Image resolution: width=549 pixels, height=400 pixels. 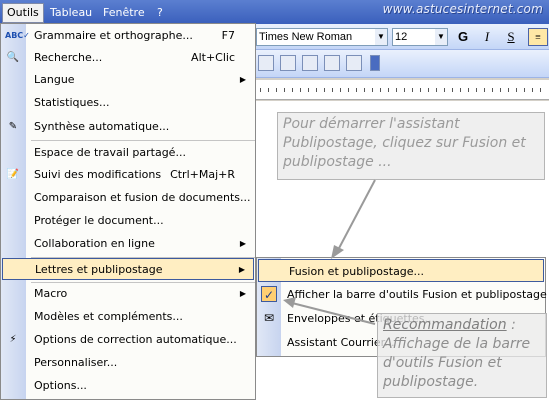 What do you see at coordinates (143, 140) in the screenshot?
I see `menu-separator` at bounding box center [143, 140].